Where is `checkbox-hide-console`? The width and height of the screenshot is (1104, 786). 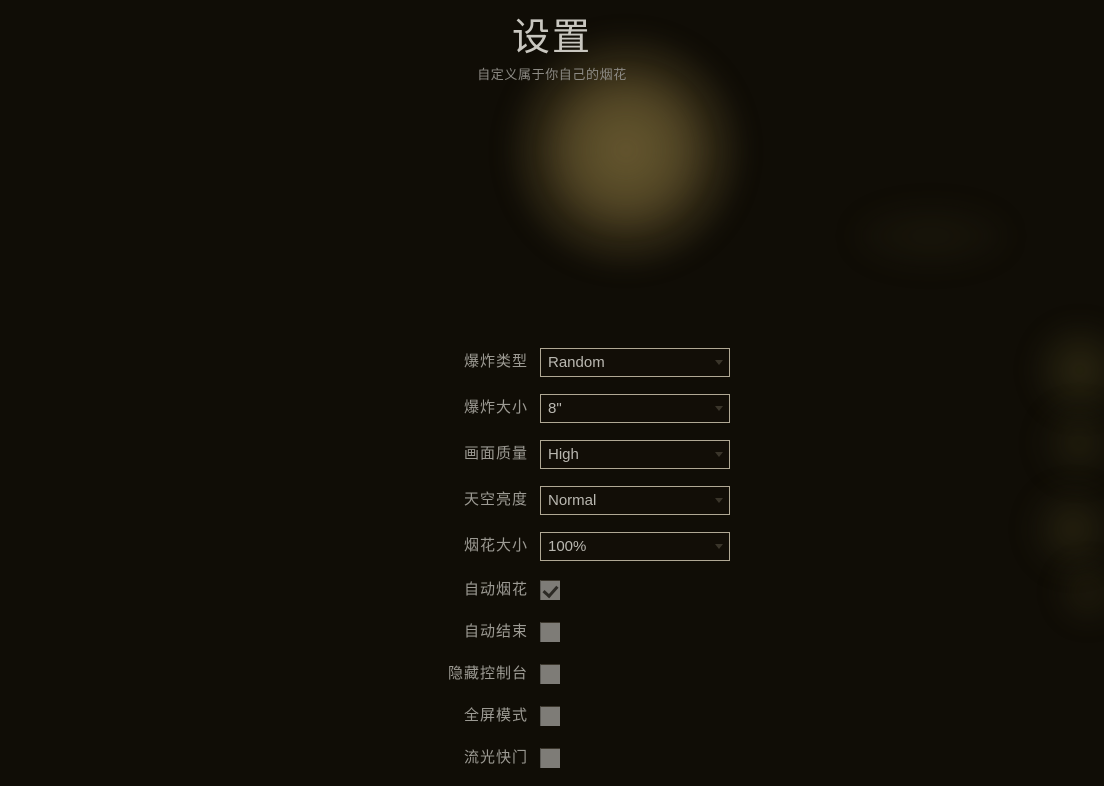 checkbox-hide-console is located at coordinates (550, 674).